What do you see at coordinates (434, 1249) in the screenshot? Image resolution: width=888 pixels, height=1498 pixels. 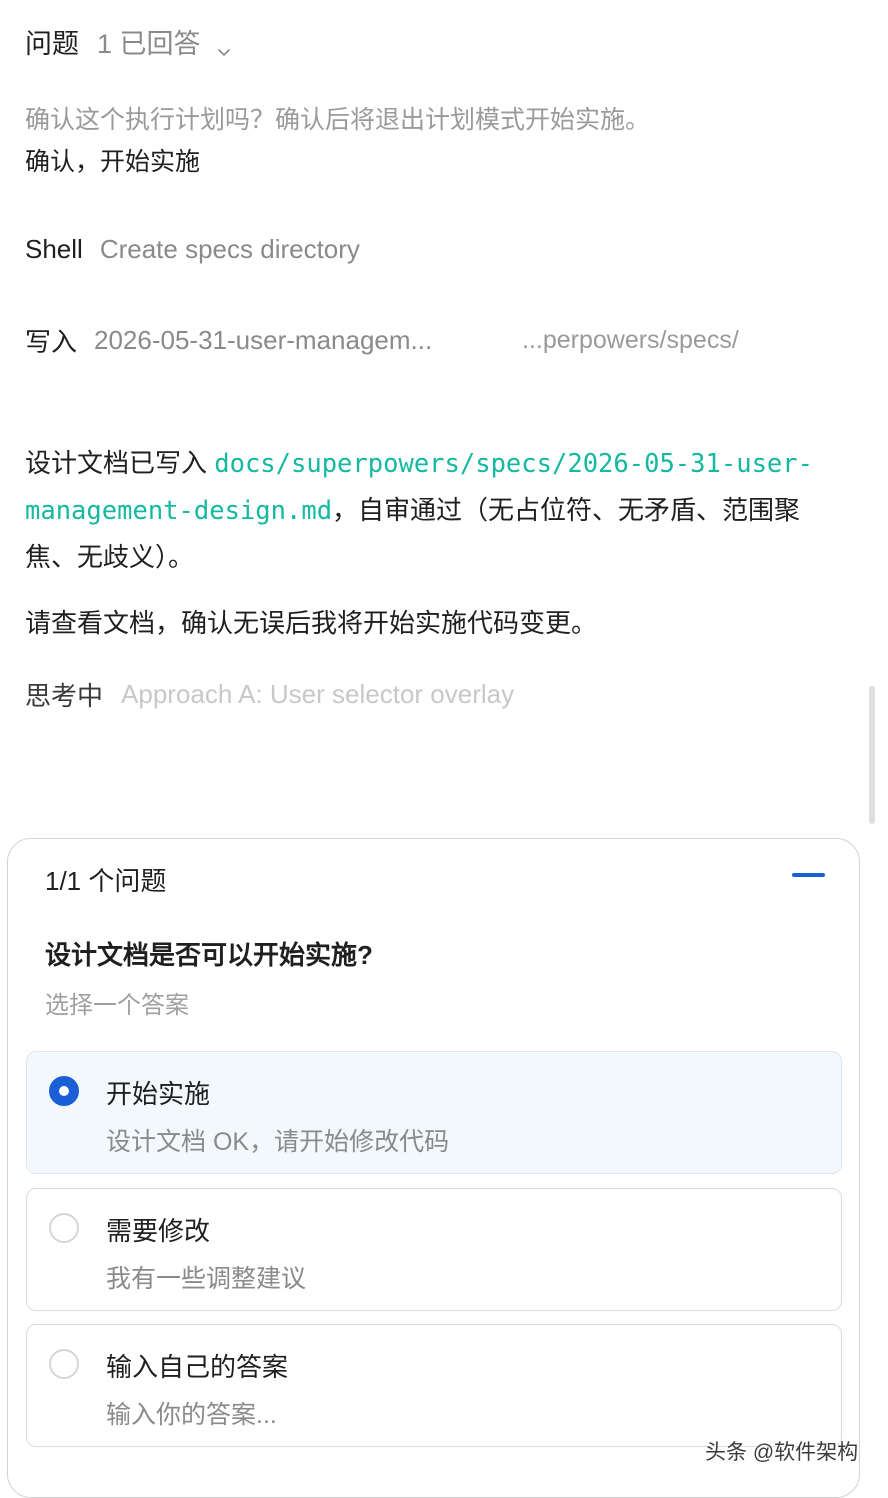 I see `option-needs-changes: 需要修改 我有一些调整建议` at bounding box center [434, 1249].